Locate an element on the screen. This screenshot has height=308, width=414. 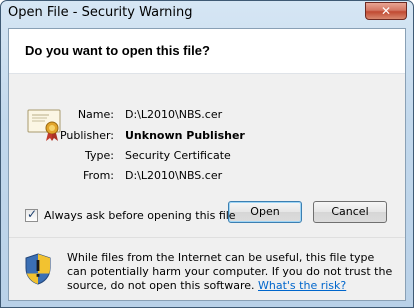
always-ask-checkbox: ✓ is located at coordinates (31, 214).